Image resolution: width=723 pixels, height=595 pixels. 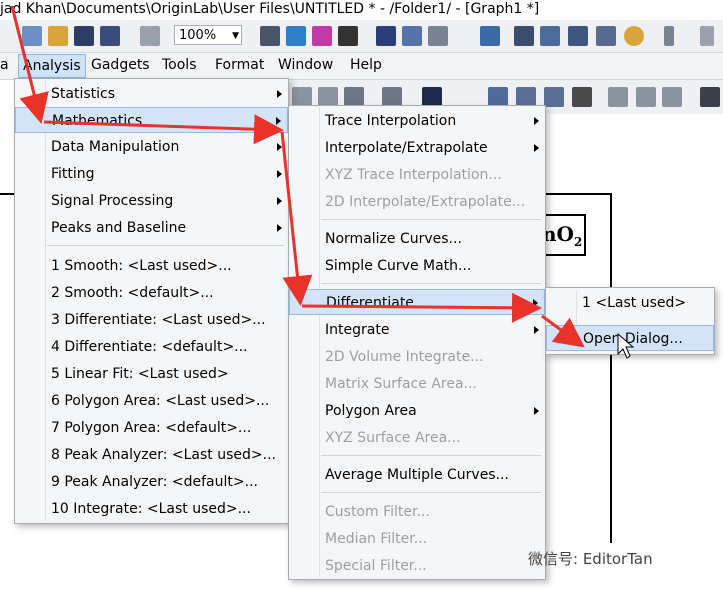 I want to click on sort-icon, so click(x=618, y=97).